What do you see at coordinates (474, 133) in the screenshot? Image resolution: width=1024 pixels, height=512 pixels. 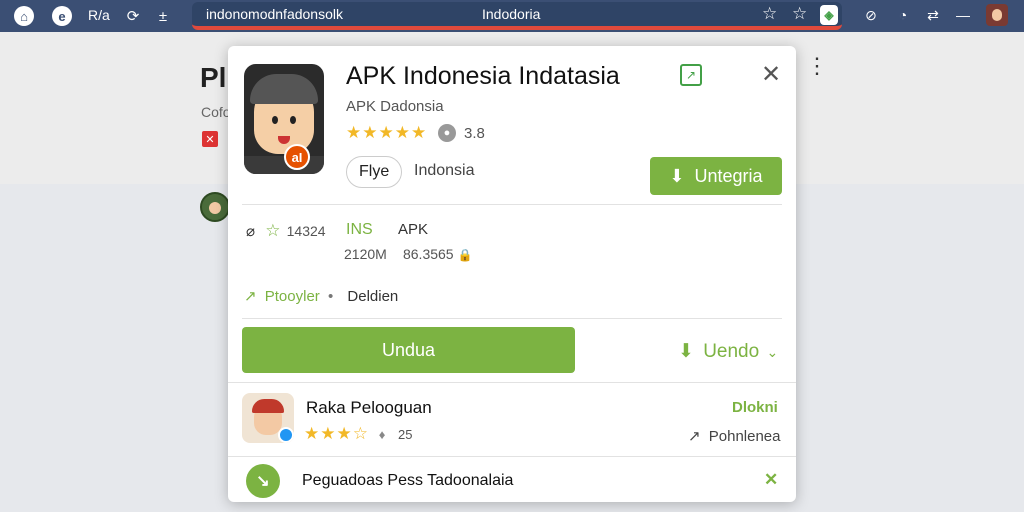 I see `app-rating-value: 3.8` at bounding box center [474, 133].